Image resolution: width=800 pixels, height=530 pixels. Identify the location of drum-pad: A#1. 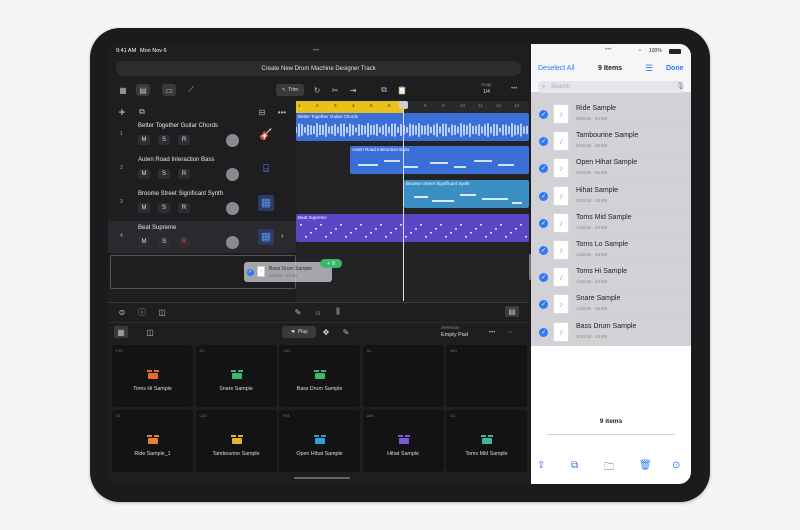
(486, 376).